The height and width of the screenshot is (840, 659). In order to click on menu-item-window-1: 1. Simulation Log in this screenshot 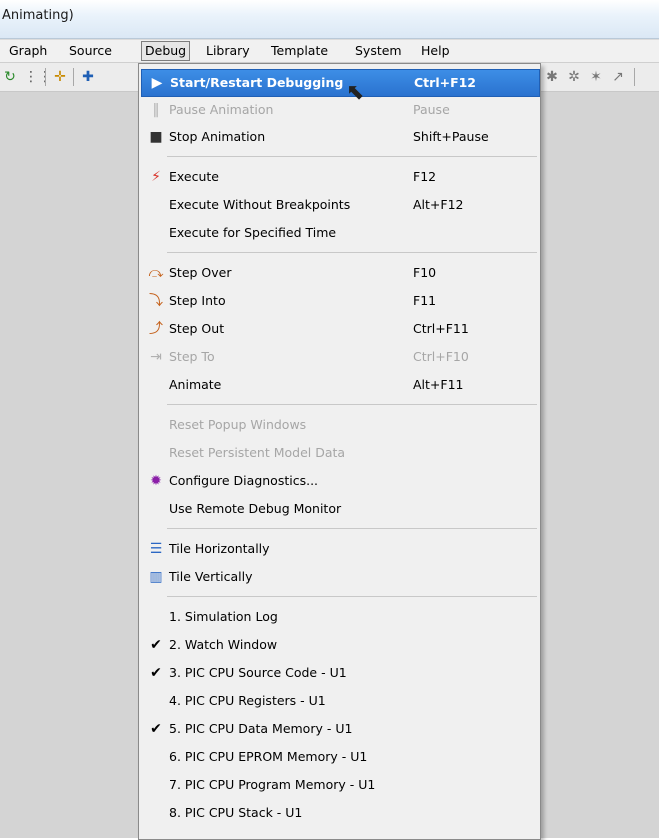, I will do `click(339, 617)`.